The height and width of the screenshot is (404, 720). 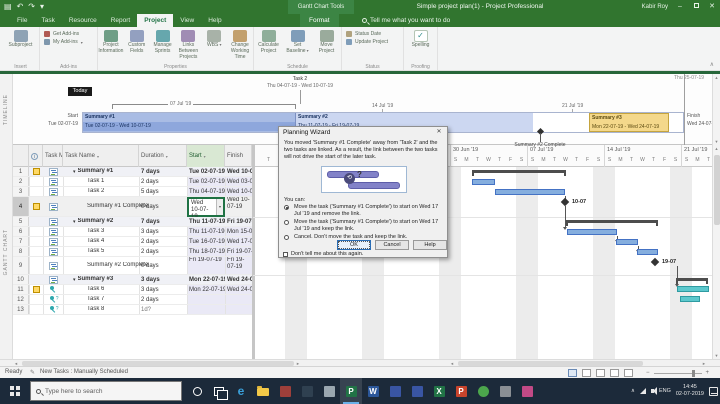 I want to click on project-information-button: Project Information, so click(x=111, y=45).